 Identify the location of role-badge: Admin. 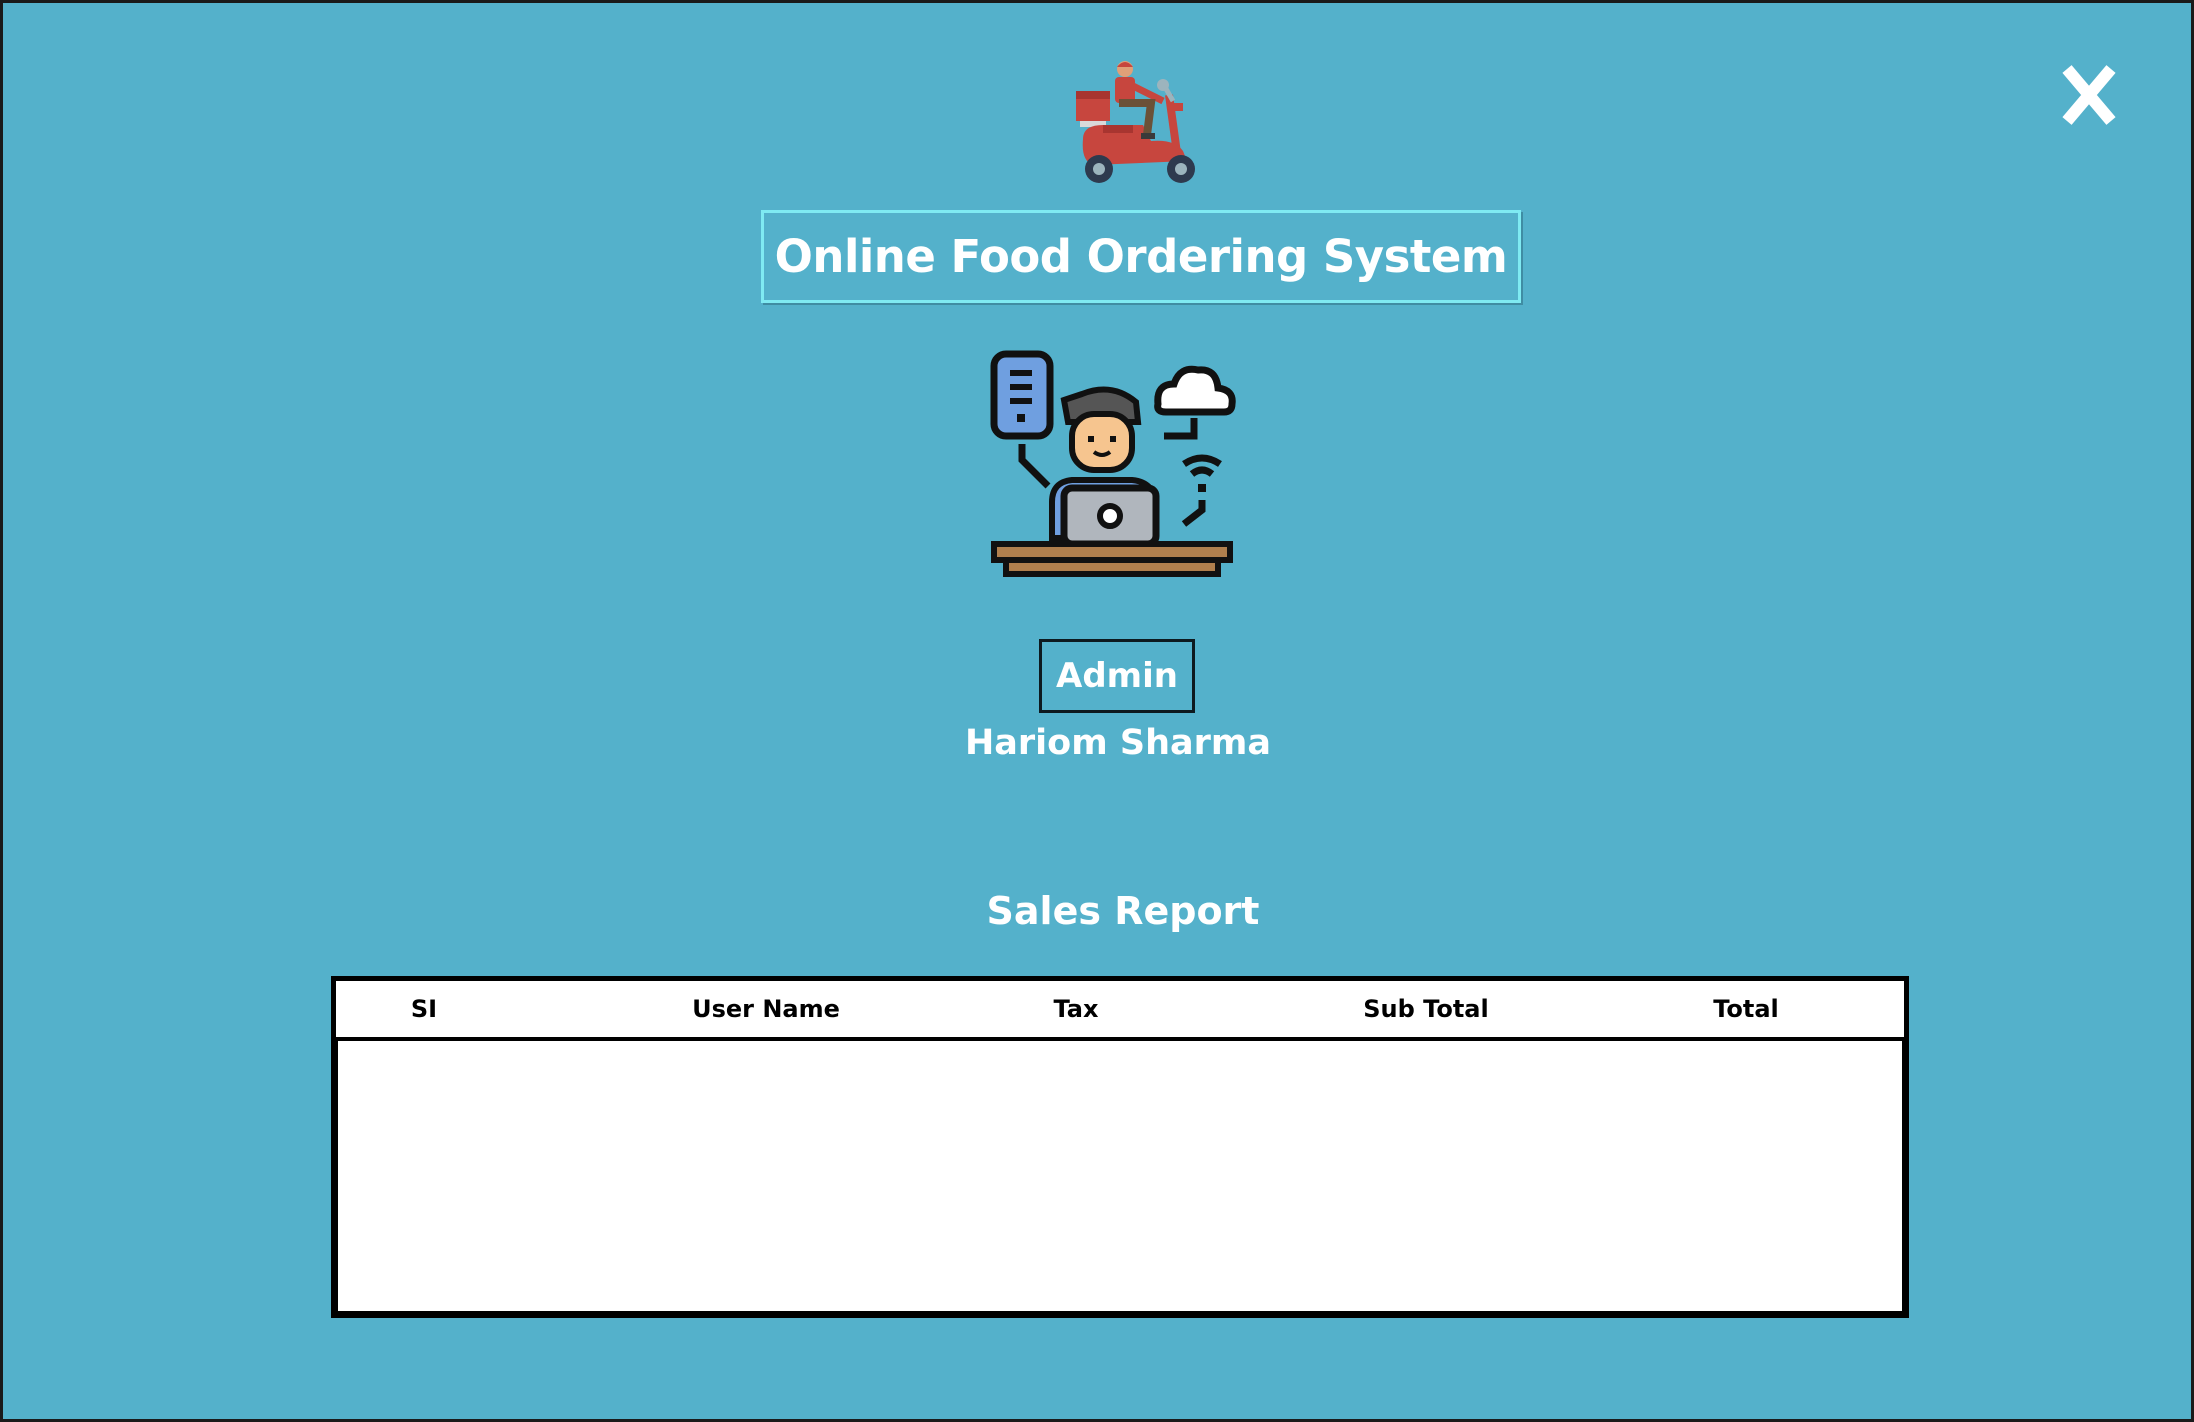
(1117, 676).